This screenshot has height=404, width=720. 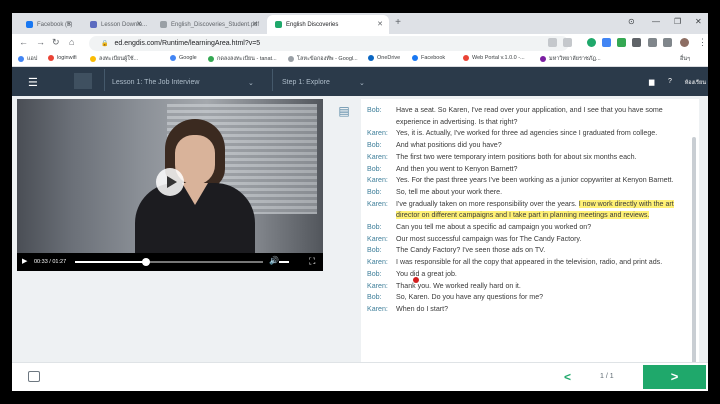 I want to click on play-icon: ▶, so click(x=24, y=261).